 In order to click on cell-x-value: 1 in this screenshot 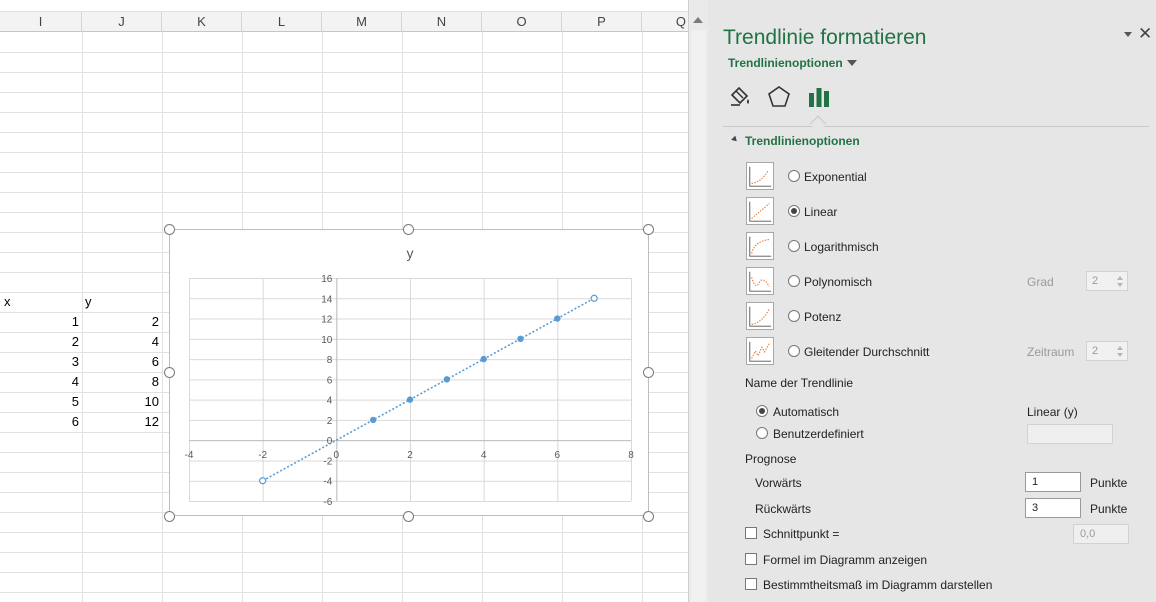, I will do `click(41, 322)`.